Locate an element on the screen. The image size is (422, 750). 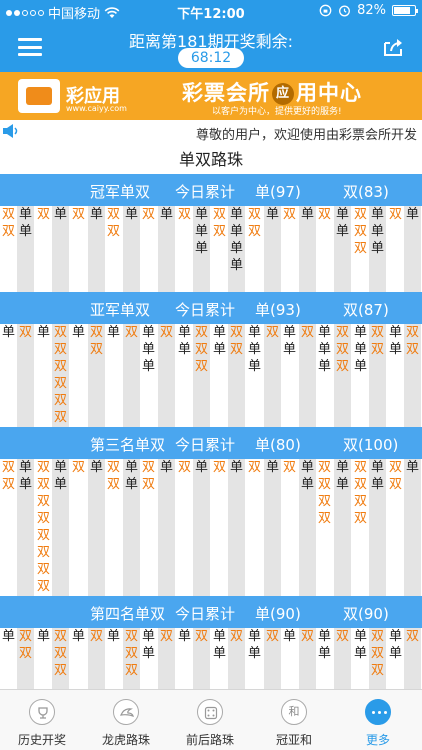
tab-front-back: 前后路珠 is located at coordinates (210, 720).